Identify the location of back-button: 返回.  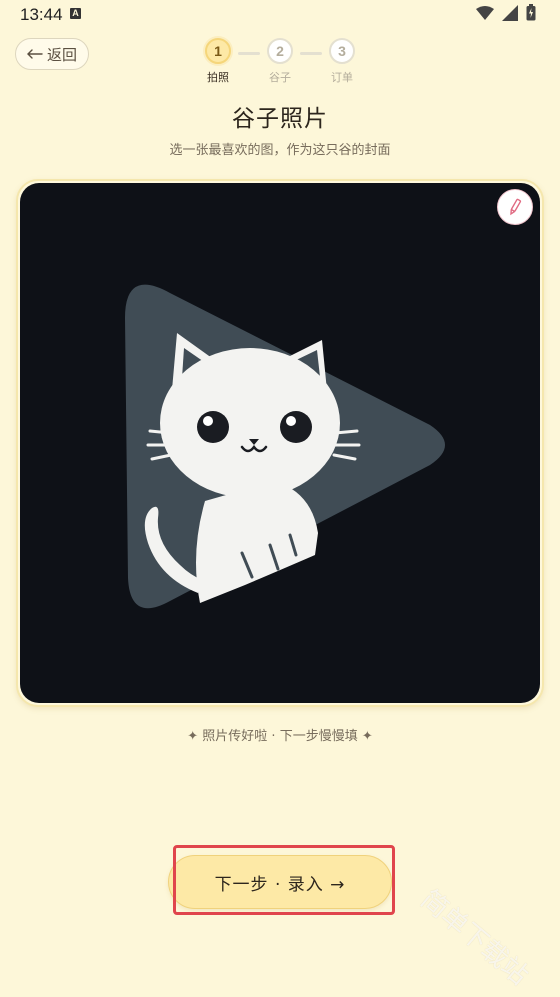
(52, 54).